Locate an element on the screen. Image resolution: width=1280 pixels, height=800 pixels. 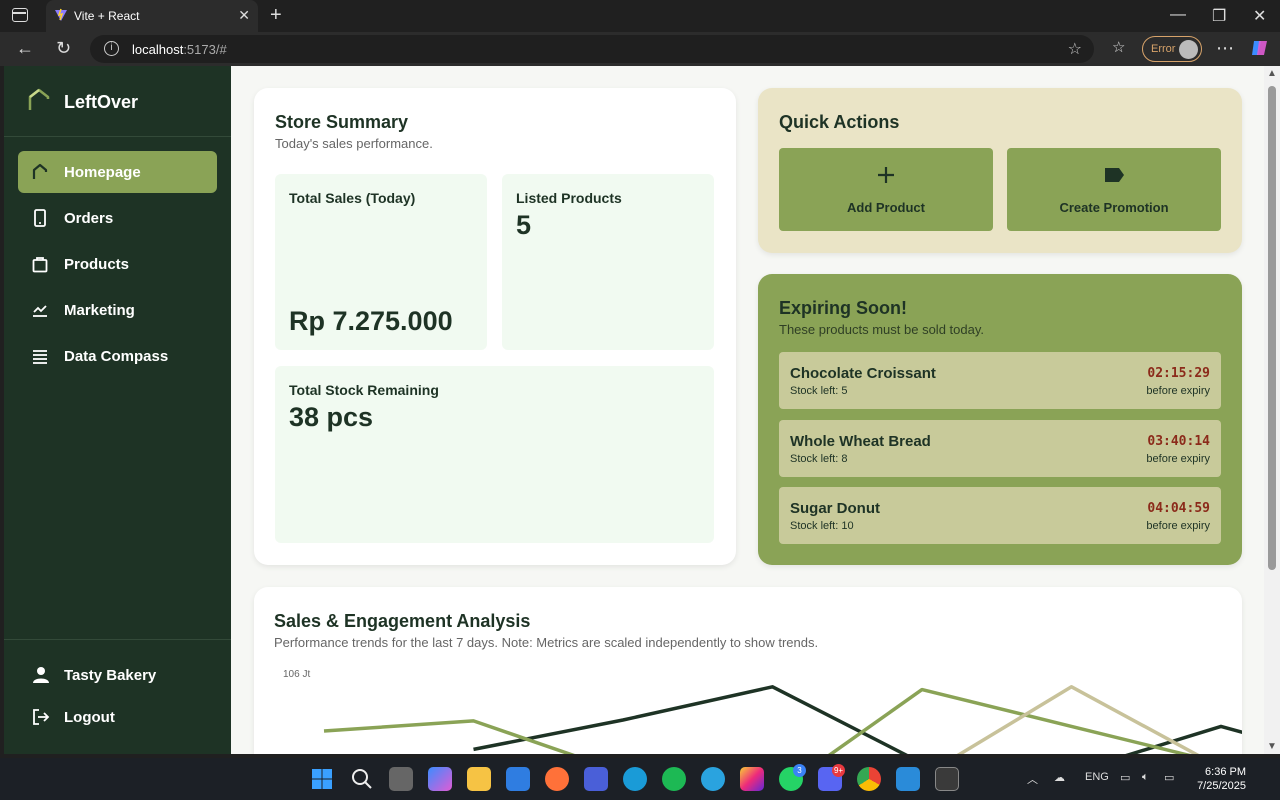
logout-icon is located at coordinates (41, 717).